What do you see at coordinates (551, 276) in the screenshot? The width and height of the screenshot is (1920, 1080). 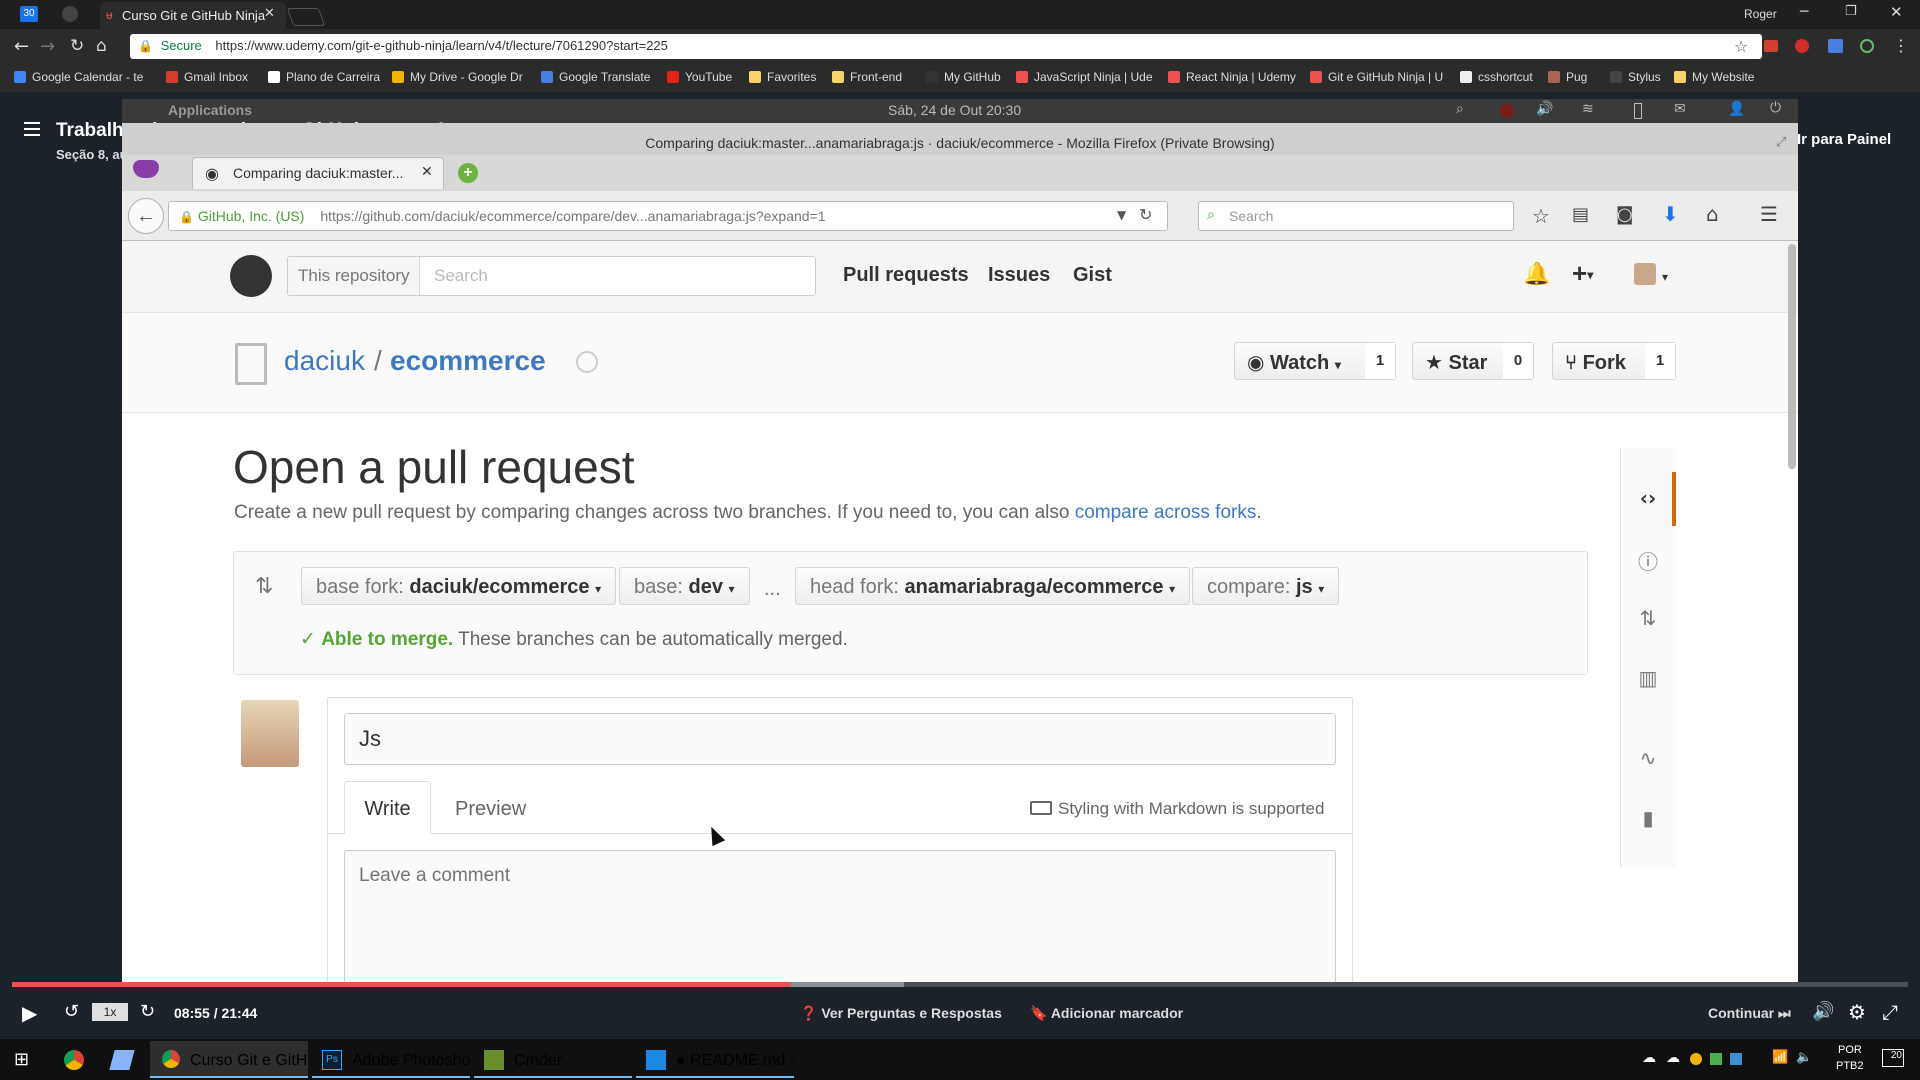 I see `github-search-box: This repository Search` at bounding box center [551, 276].